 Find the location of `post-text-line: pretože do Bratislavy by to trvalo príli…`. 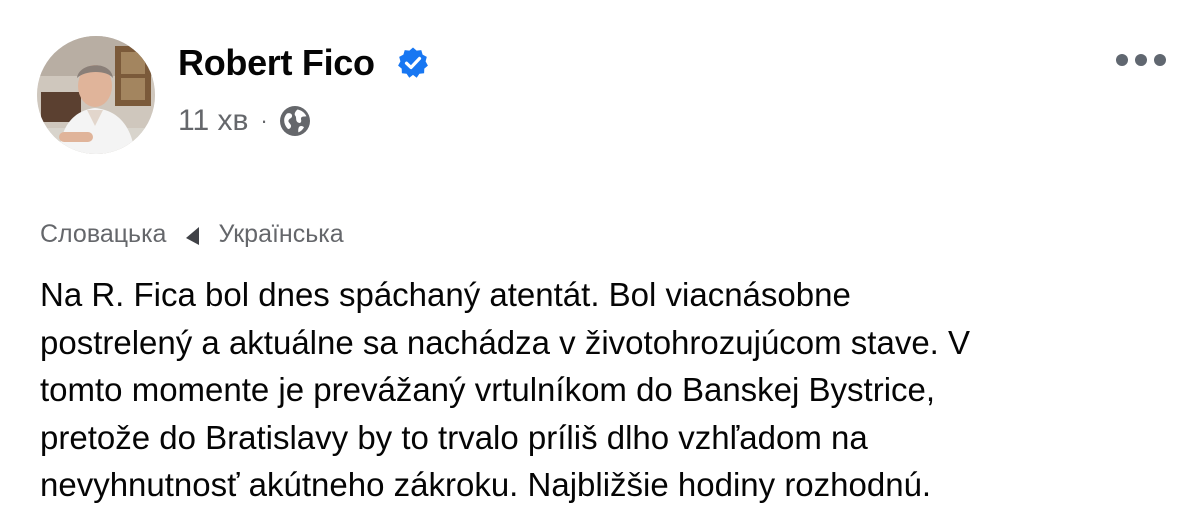

post-text-line: pretože do Bratislavy by to trvalo príli… is located at coordinates (454, 437).